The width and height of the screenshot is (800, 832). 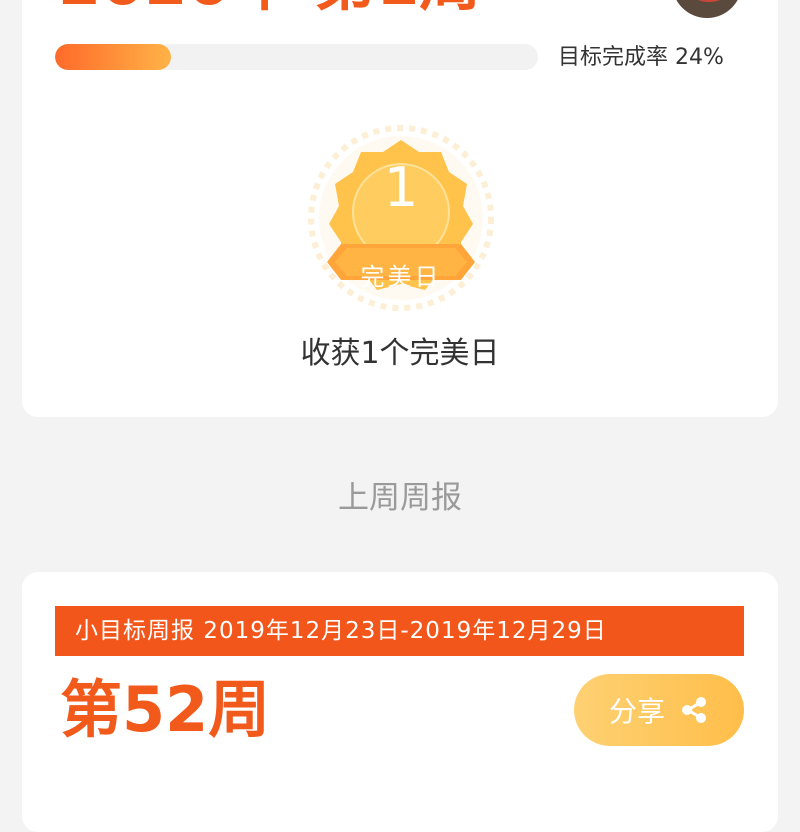 What do you see at coordinates (165, 709) in the screenshot?
I see `report-week-number: 第52周` at bounding box center [165, 709].